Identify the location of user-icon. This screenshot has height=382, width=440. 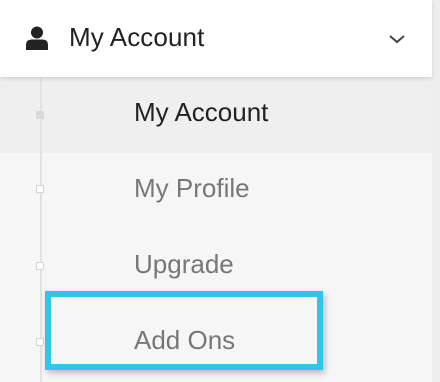
(37, 38).